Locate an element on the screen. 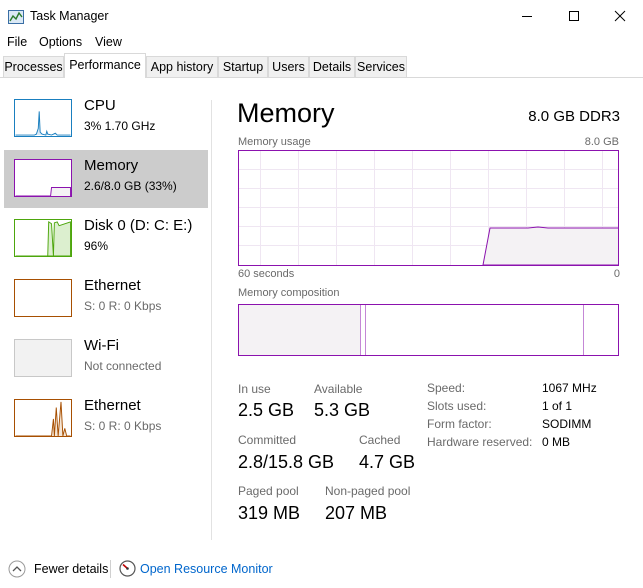 The width and height of the screenshot is (643, 588). close-button is located at coordinates (620, 16).